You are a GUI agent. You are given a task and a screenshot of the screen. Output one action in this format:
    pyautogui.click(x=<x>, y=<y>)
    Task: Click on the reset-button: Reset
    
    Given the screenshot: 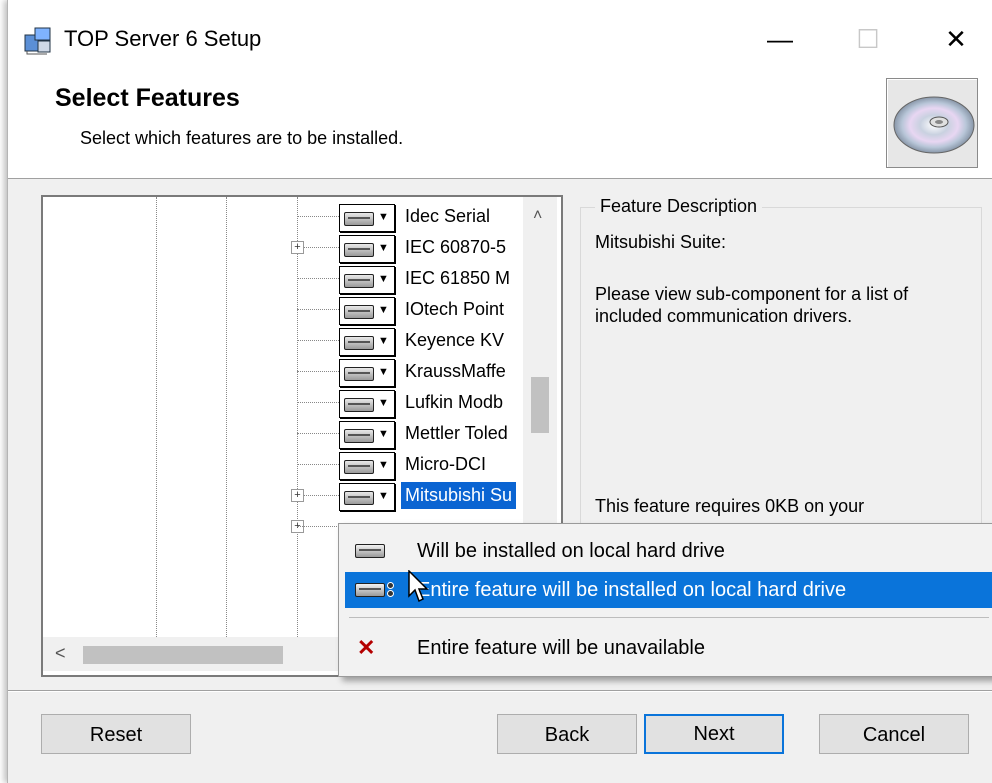 What is the action you would take?
    pyautogui.click(x=116, y=734)
    